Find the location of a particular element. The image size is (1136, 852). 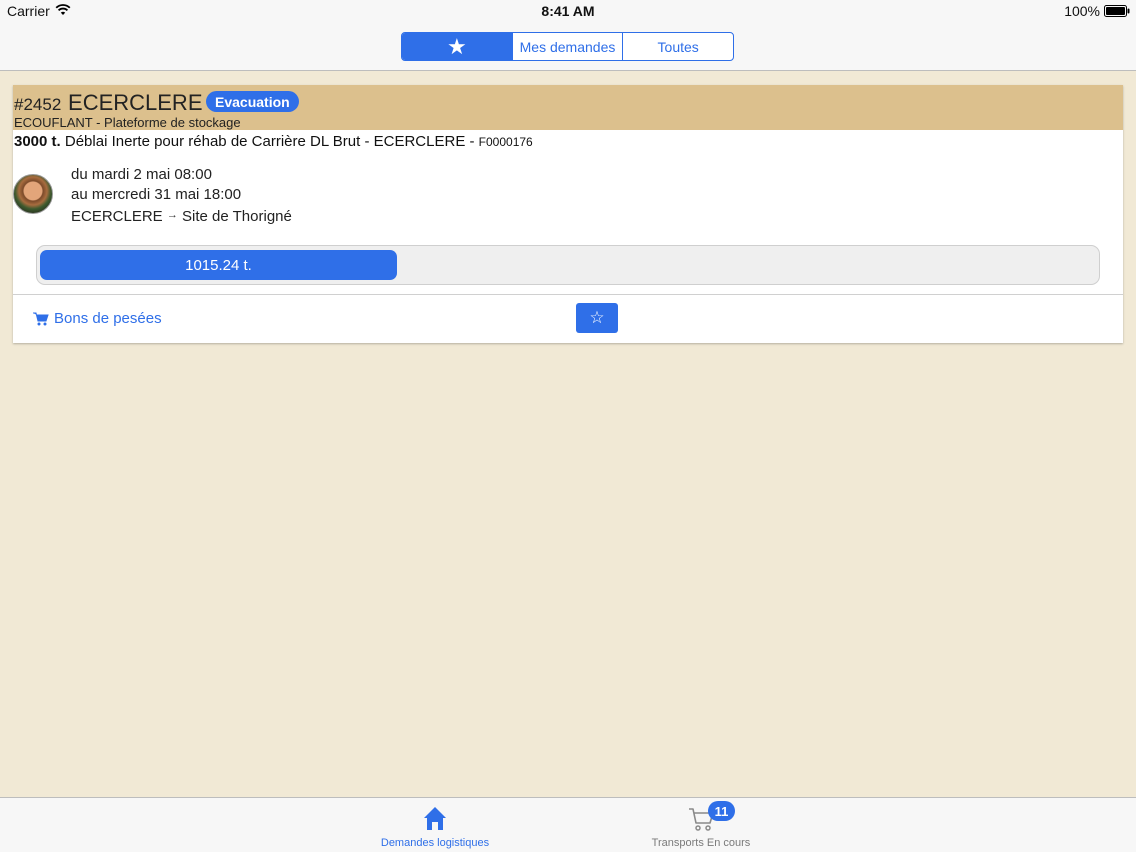

route: ECERCLERE → Site de Thorigné is located at coordinates (181, 216).